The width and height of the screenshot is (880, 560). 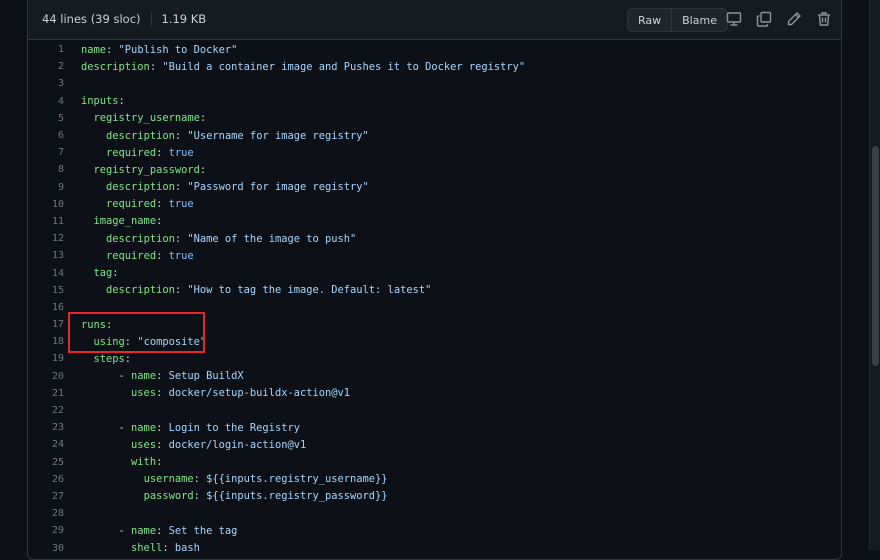 I want to click on pencil-icon, so click(x=795, y=20).